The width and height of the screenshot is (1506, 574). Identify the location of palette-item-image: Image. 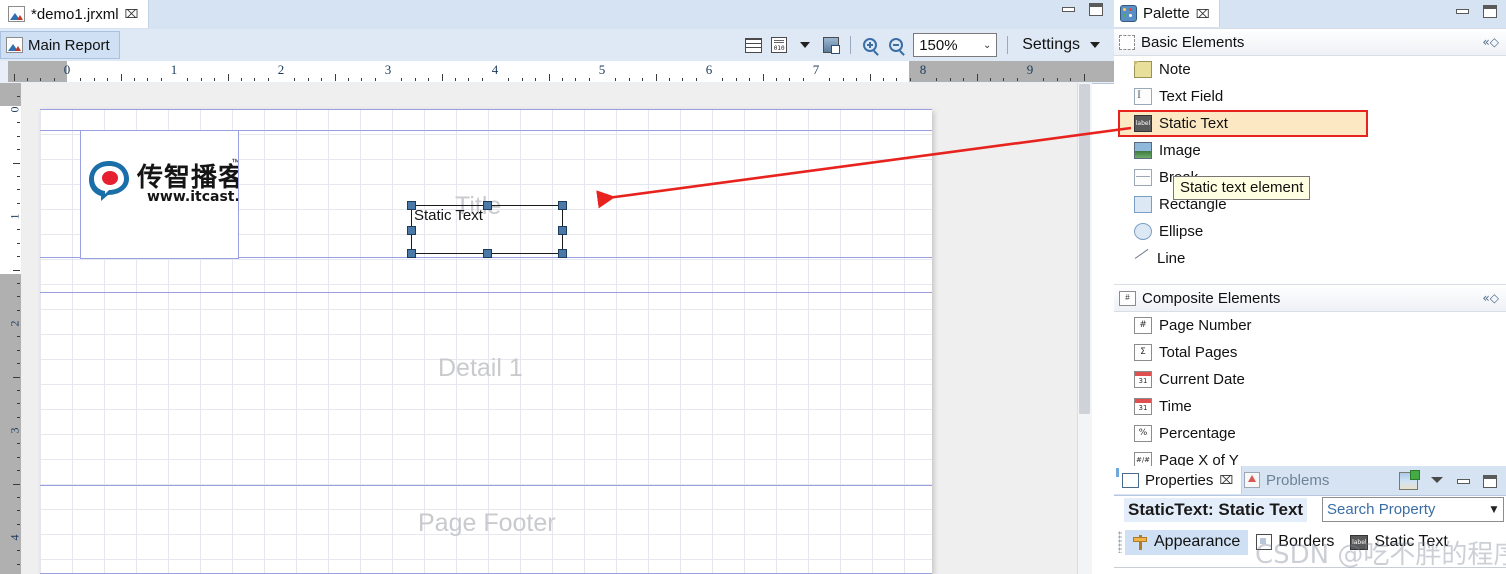
(1310, 150).